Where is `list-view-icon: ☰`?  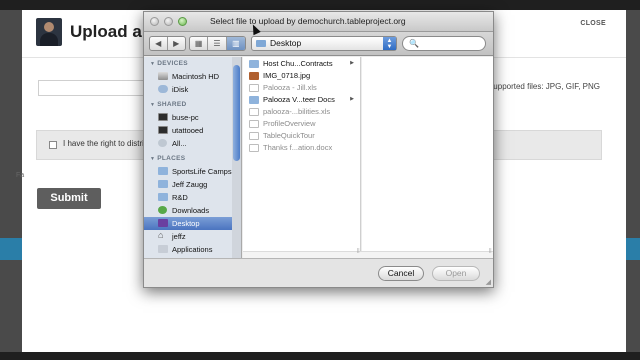
list-view-icon: ☰ is located at coordinates (217, 43).